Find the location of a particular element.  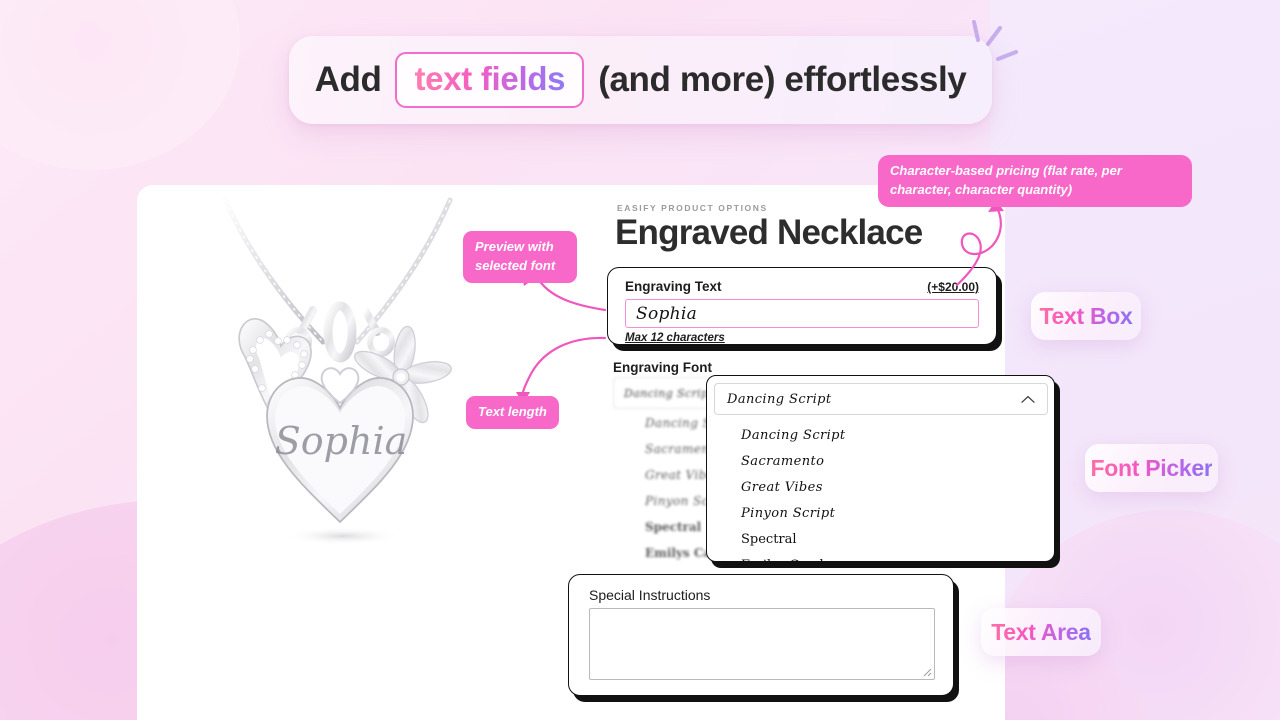

special-instructions-card: Special Instructions is located at coordinates (761, 635).